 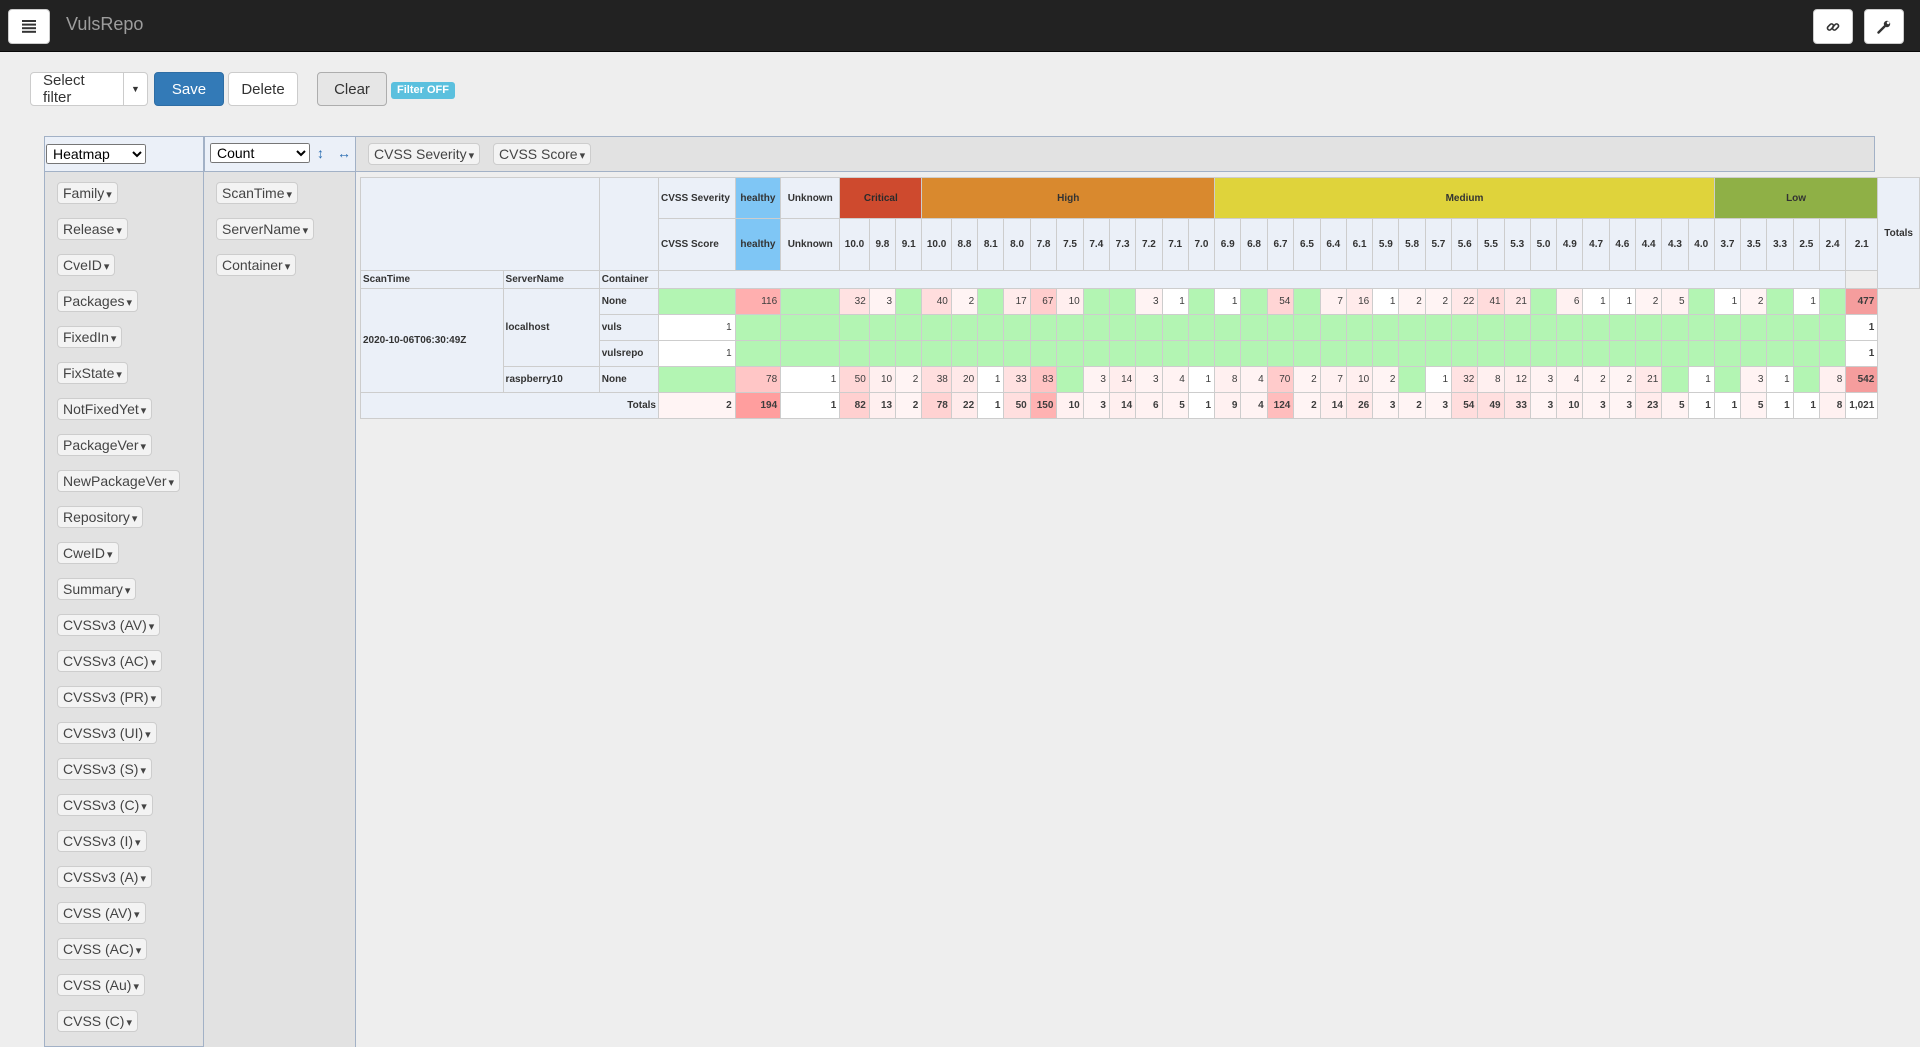 I want to click on table-cell: 38, so click(x=936, y=379).